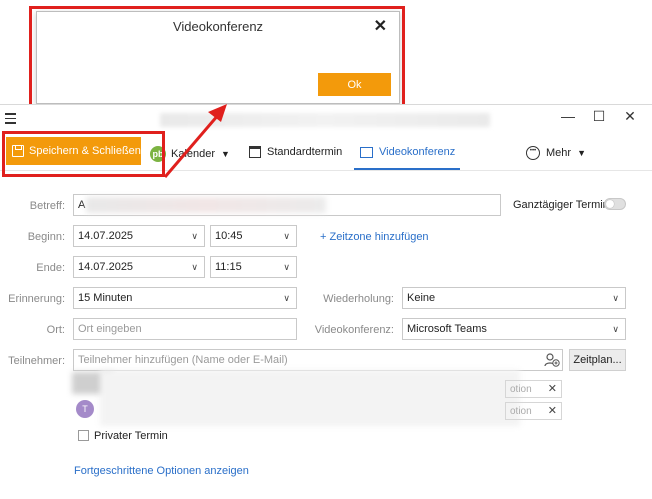  Describe the element at coordinates (255, 152) in the screenshot. I see `calendar-icon` at that location.